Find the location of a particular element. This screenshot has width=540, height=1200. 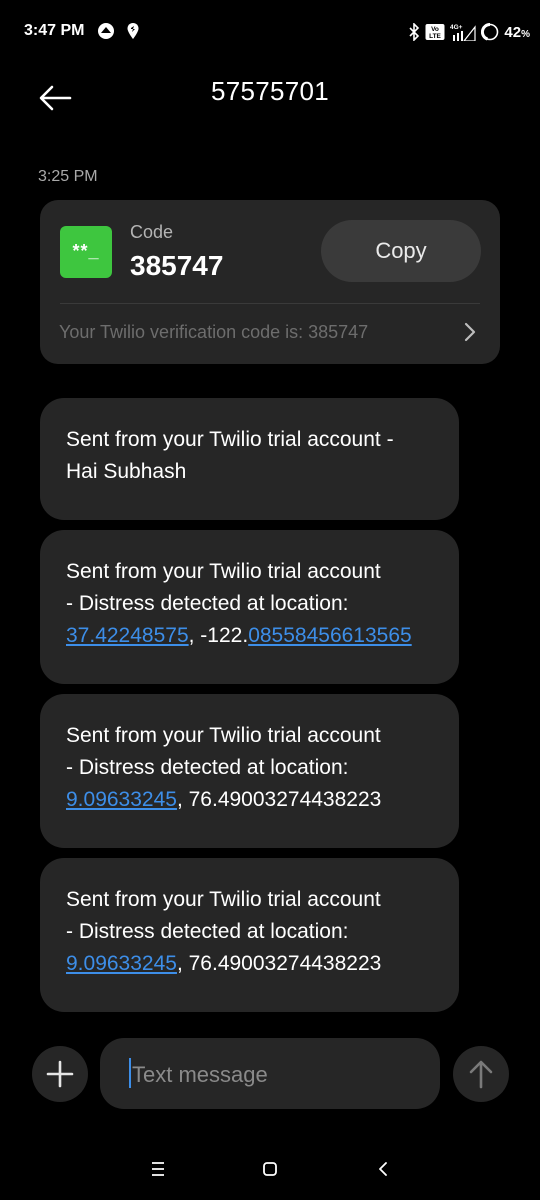

bluetooth-icon is located at coordinates (414, 32).